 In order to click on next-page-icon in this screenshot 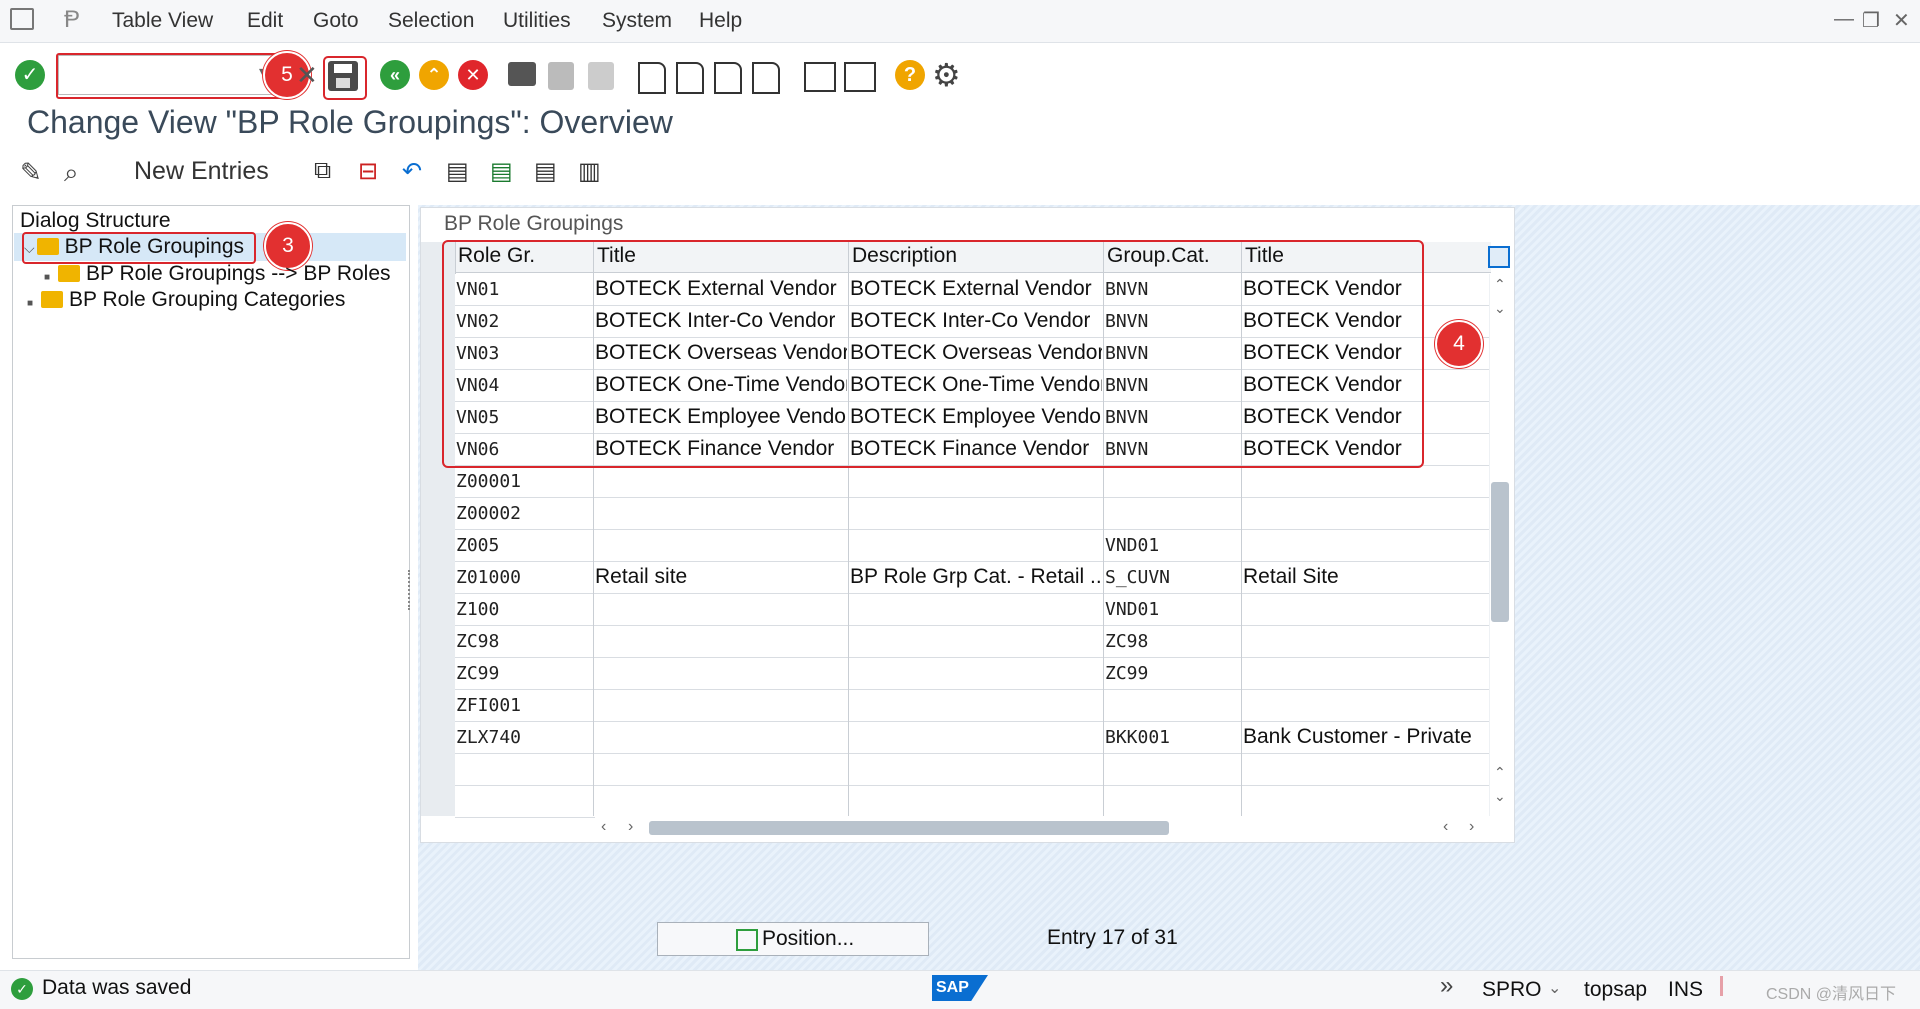, I will do `click(728, 78)`.